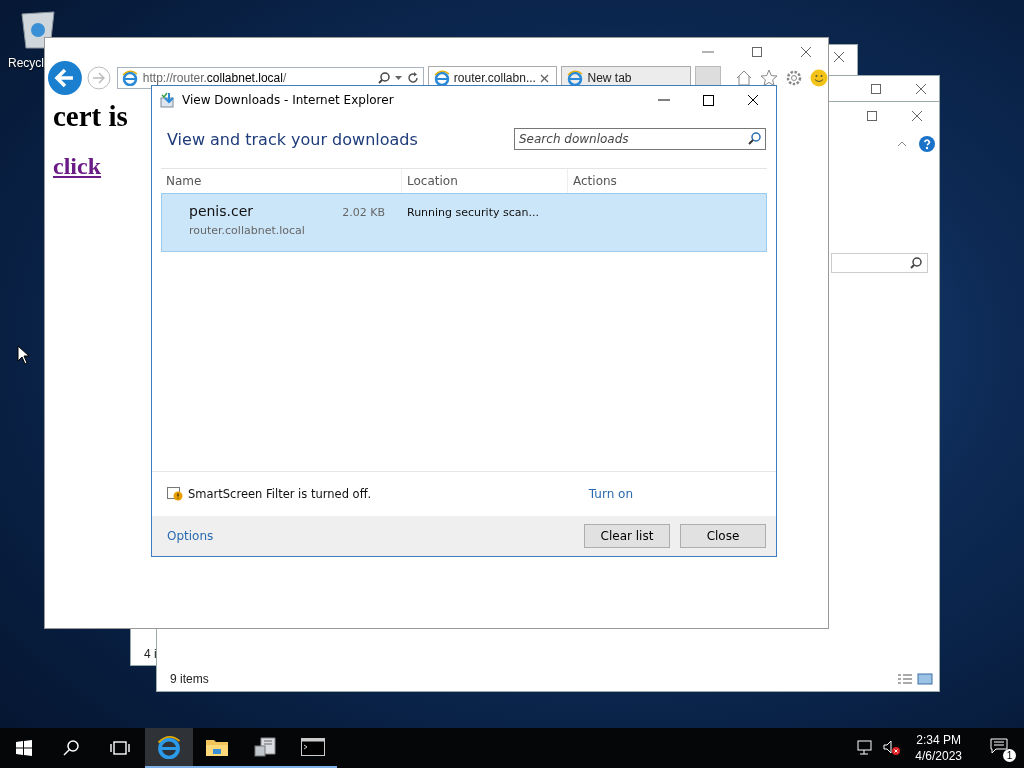  I want to click on refresh-icon, so click(412, 78).